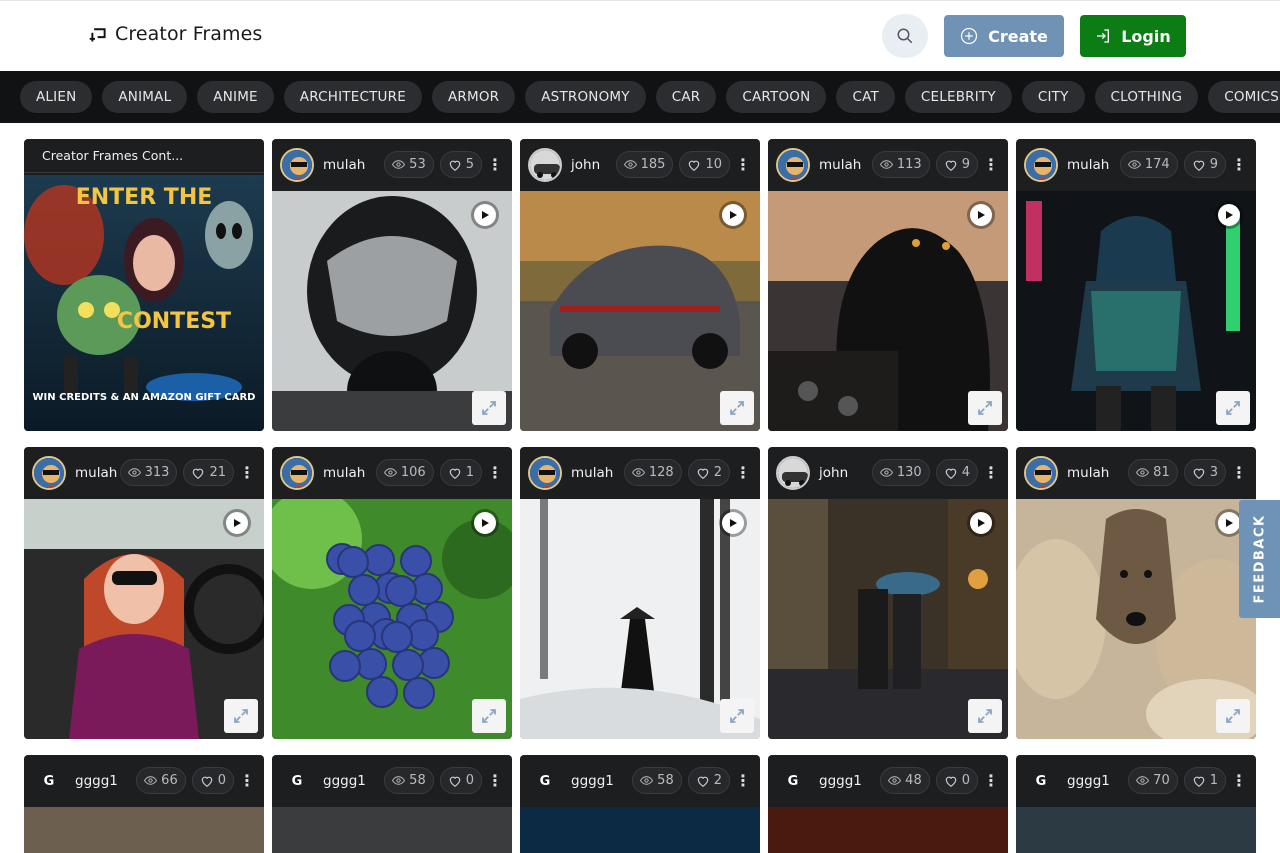 This screenshot has height=853, width=1280. I want to click on category-chip-animal: ANIMAL, so click(145, 97).